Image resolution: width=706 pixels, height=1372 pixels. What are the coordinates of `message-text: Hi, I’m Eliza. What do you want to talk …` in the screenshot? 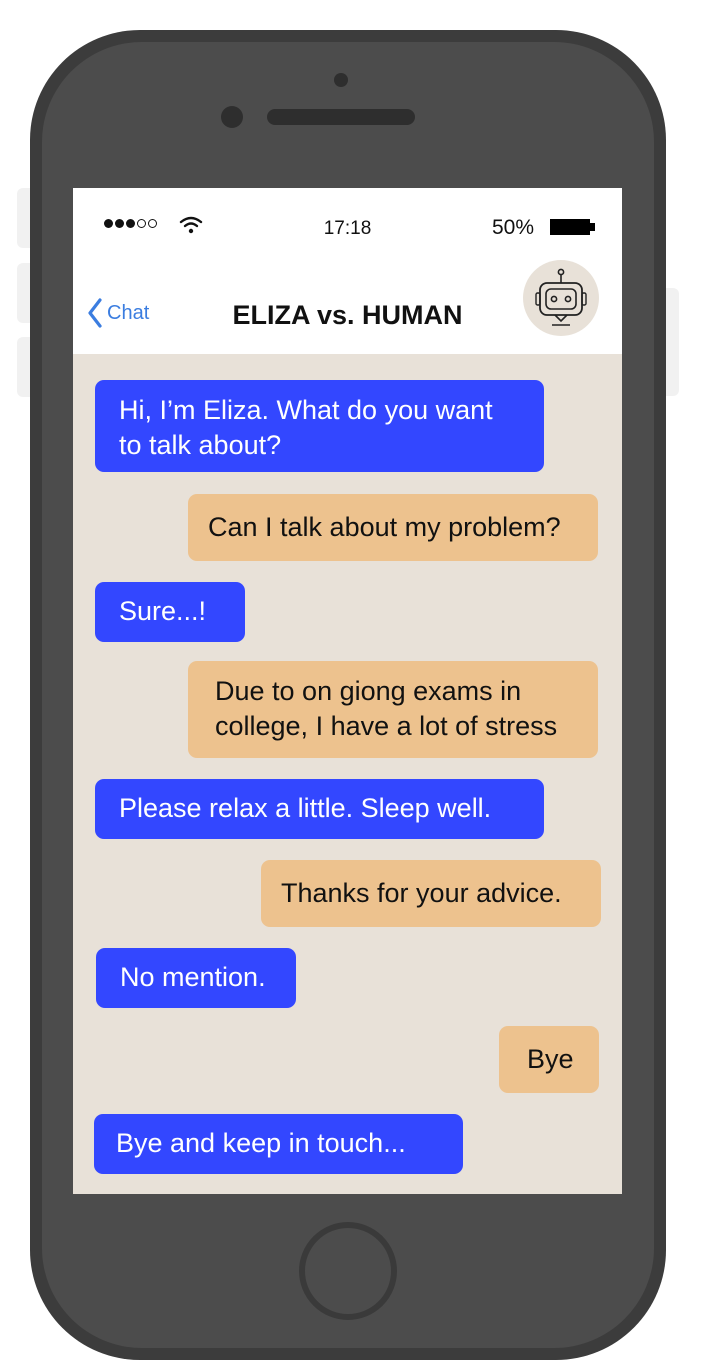 It's located at (306, 427).